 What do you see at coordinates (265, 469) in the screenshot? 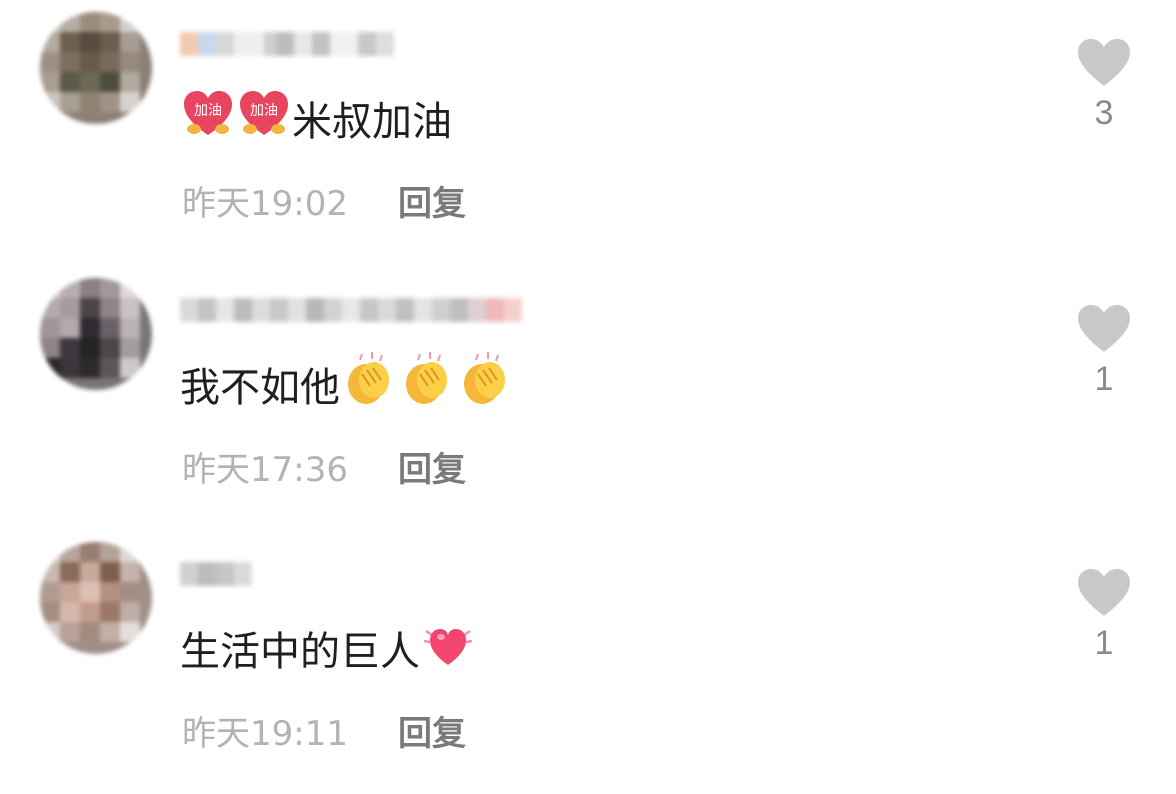
I see `comment-time: 昨天17:36` at bounding box center [265, 469].